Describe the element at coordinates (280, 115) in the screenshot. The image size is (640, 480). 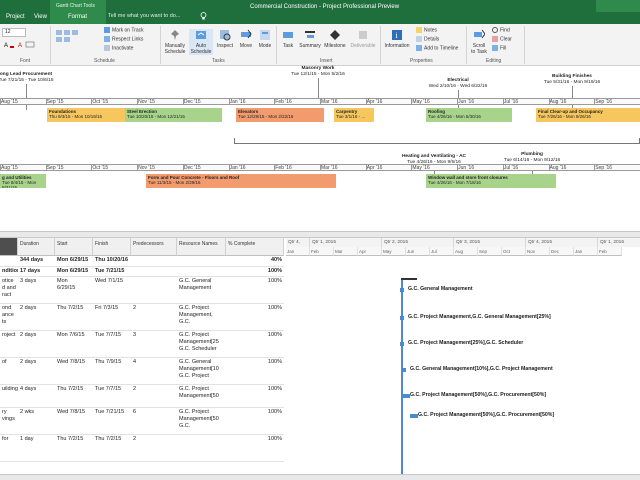
I see `timeline-task-bar: Elevators Tue 12/29/15 - Mon 2/22/16` at that location.